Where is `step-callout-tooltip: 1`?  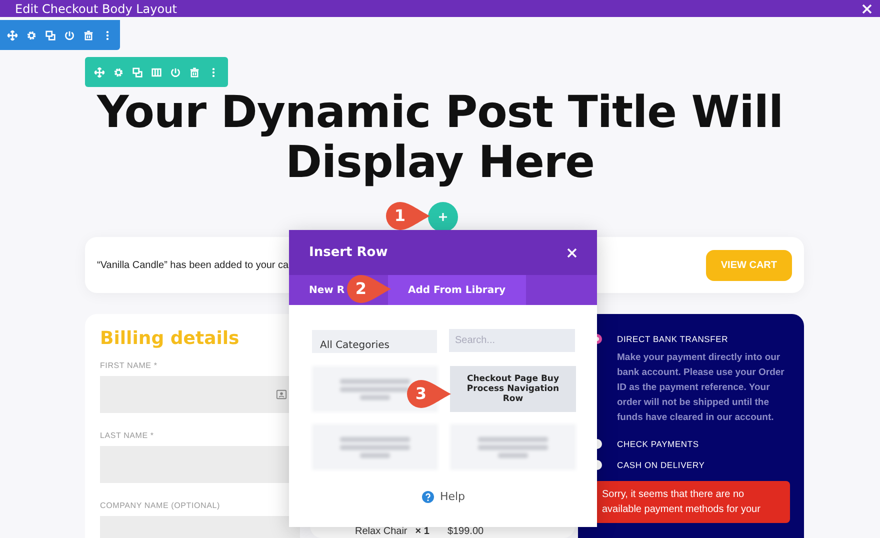
step-callout-tooltip: 1 is located at coordinates (408, 216).